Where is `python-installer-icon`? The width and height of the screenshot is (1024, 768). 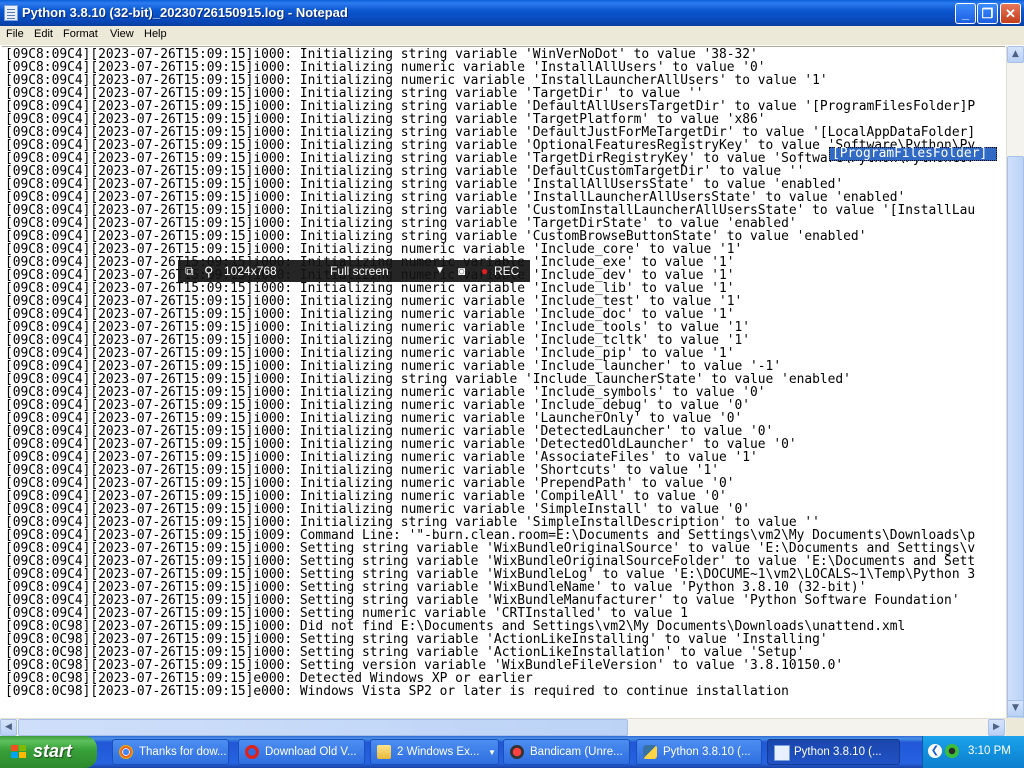
python-installer-icon is located at coordinates (650, 752).